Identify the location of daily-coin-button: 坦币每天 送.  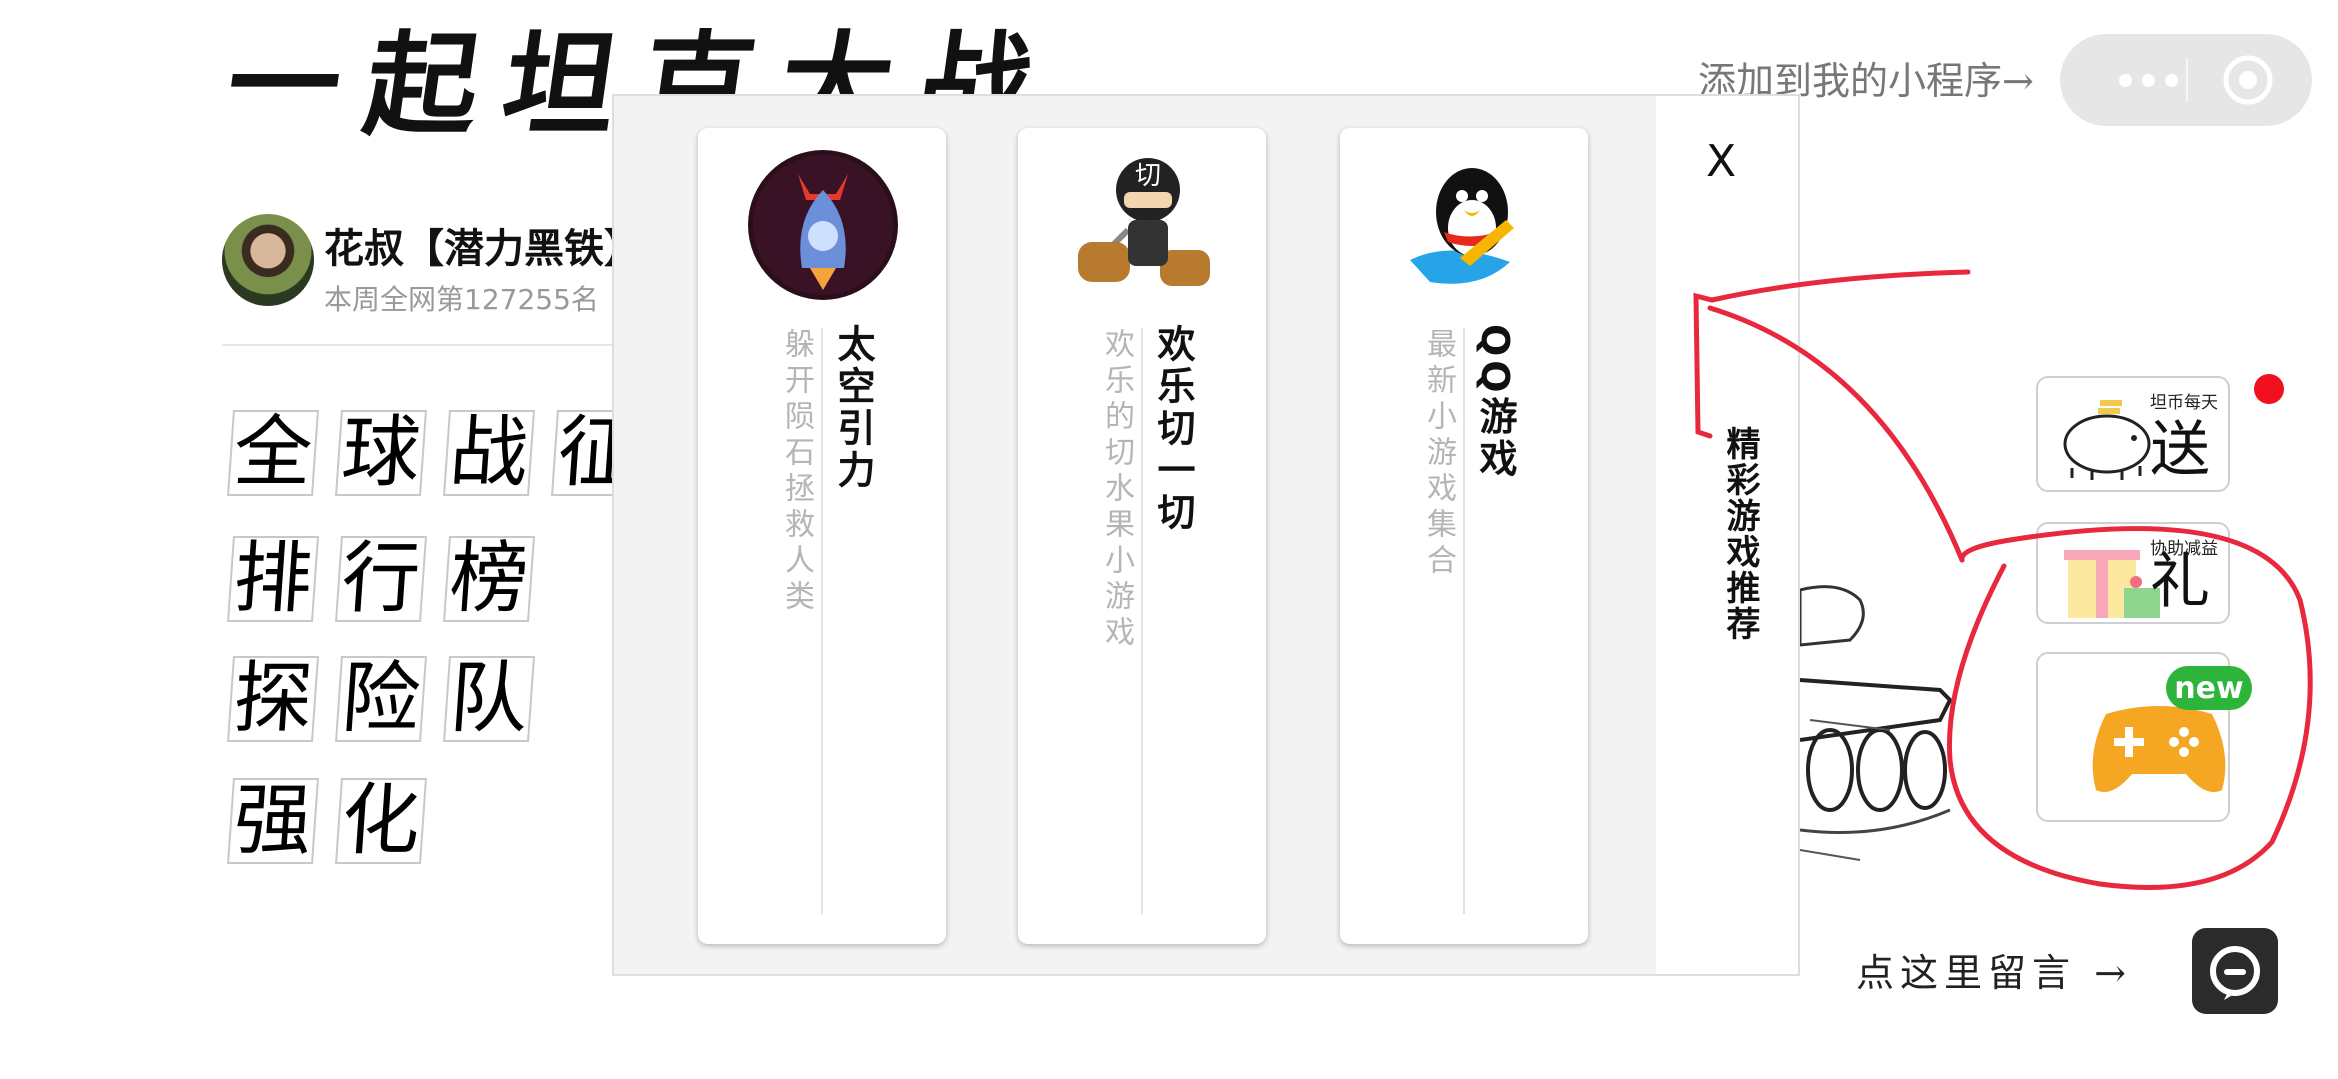
(2133, 434).